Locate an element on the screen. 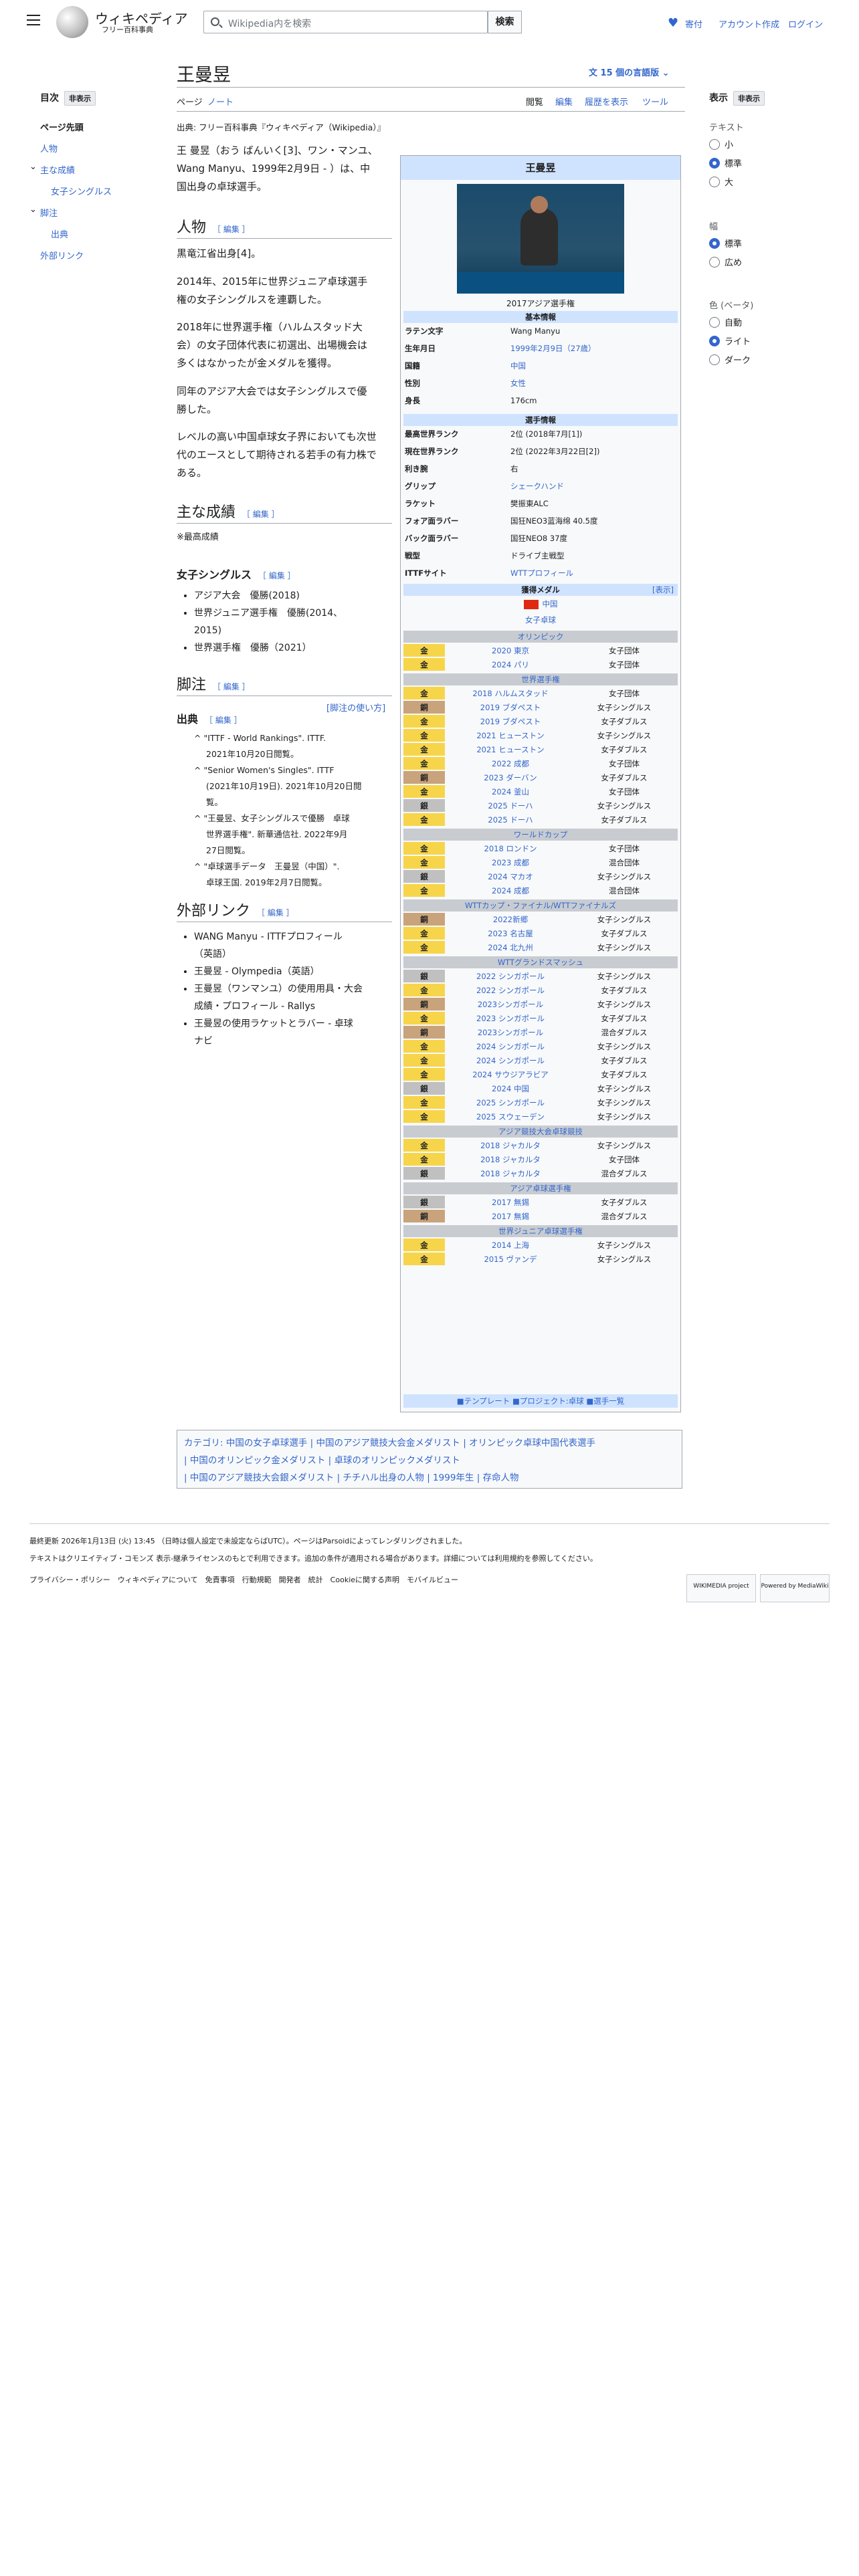 The height and width of the screenshot is (2576, 859). tab-history: 履歴を表示 is located at coordinates (606, 102).